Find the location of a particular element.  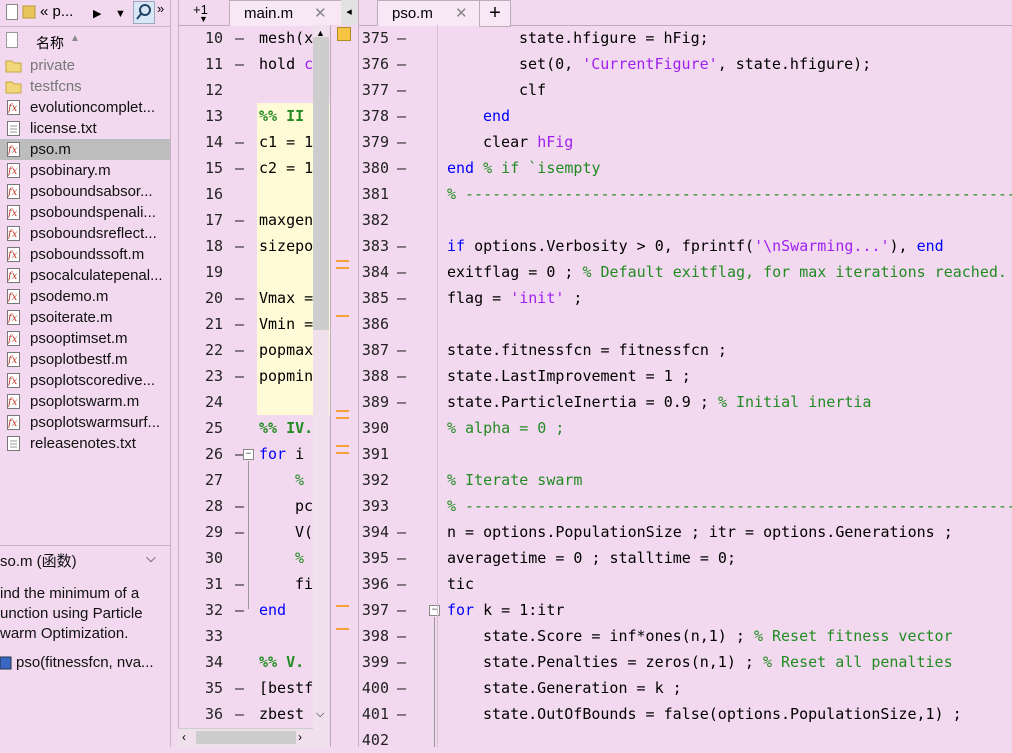

code-line: 386 is located at coordinates (685, 324).